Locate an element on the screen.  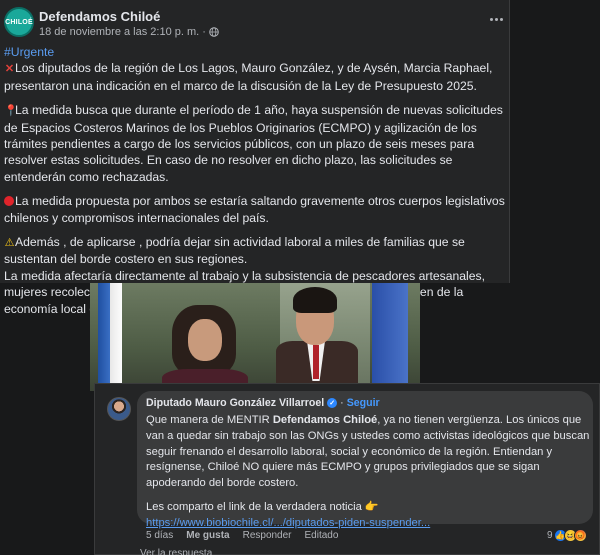
post-photo is located at coordinates (255, 337).